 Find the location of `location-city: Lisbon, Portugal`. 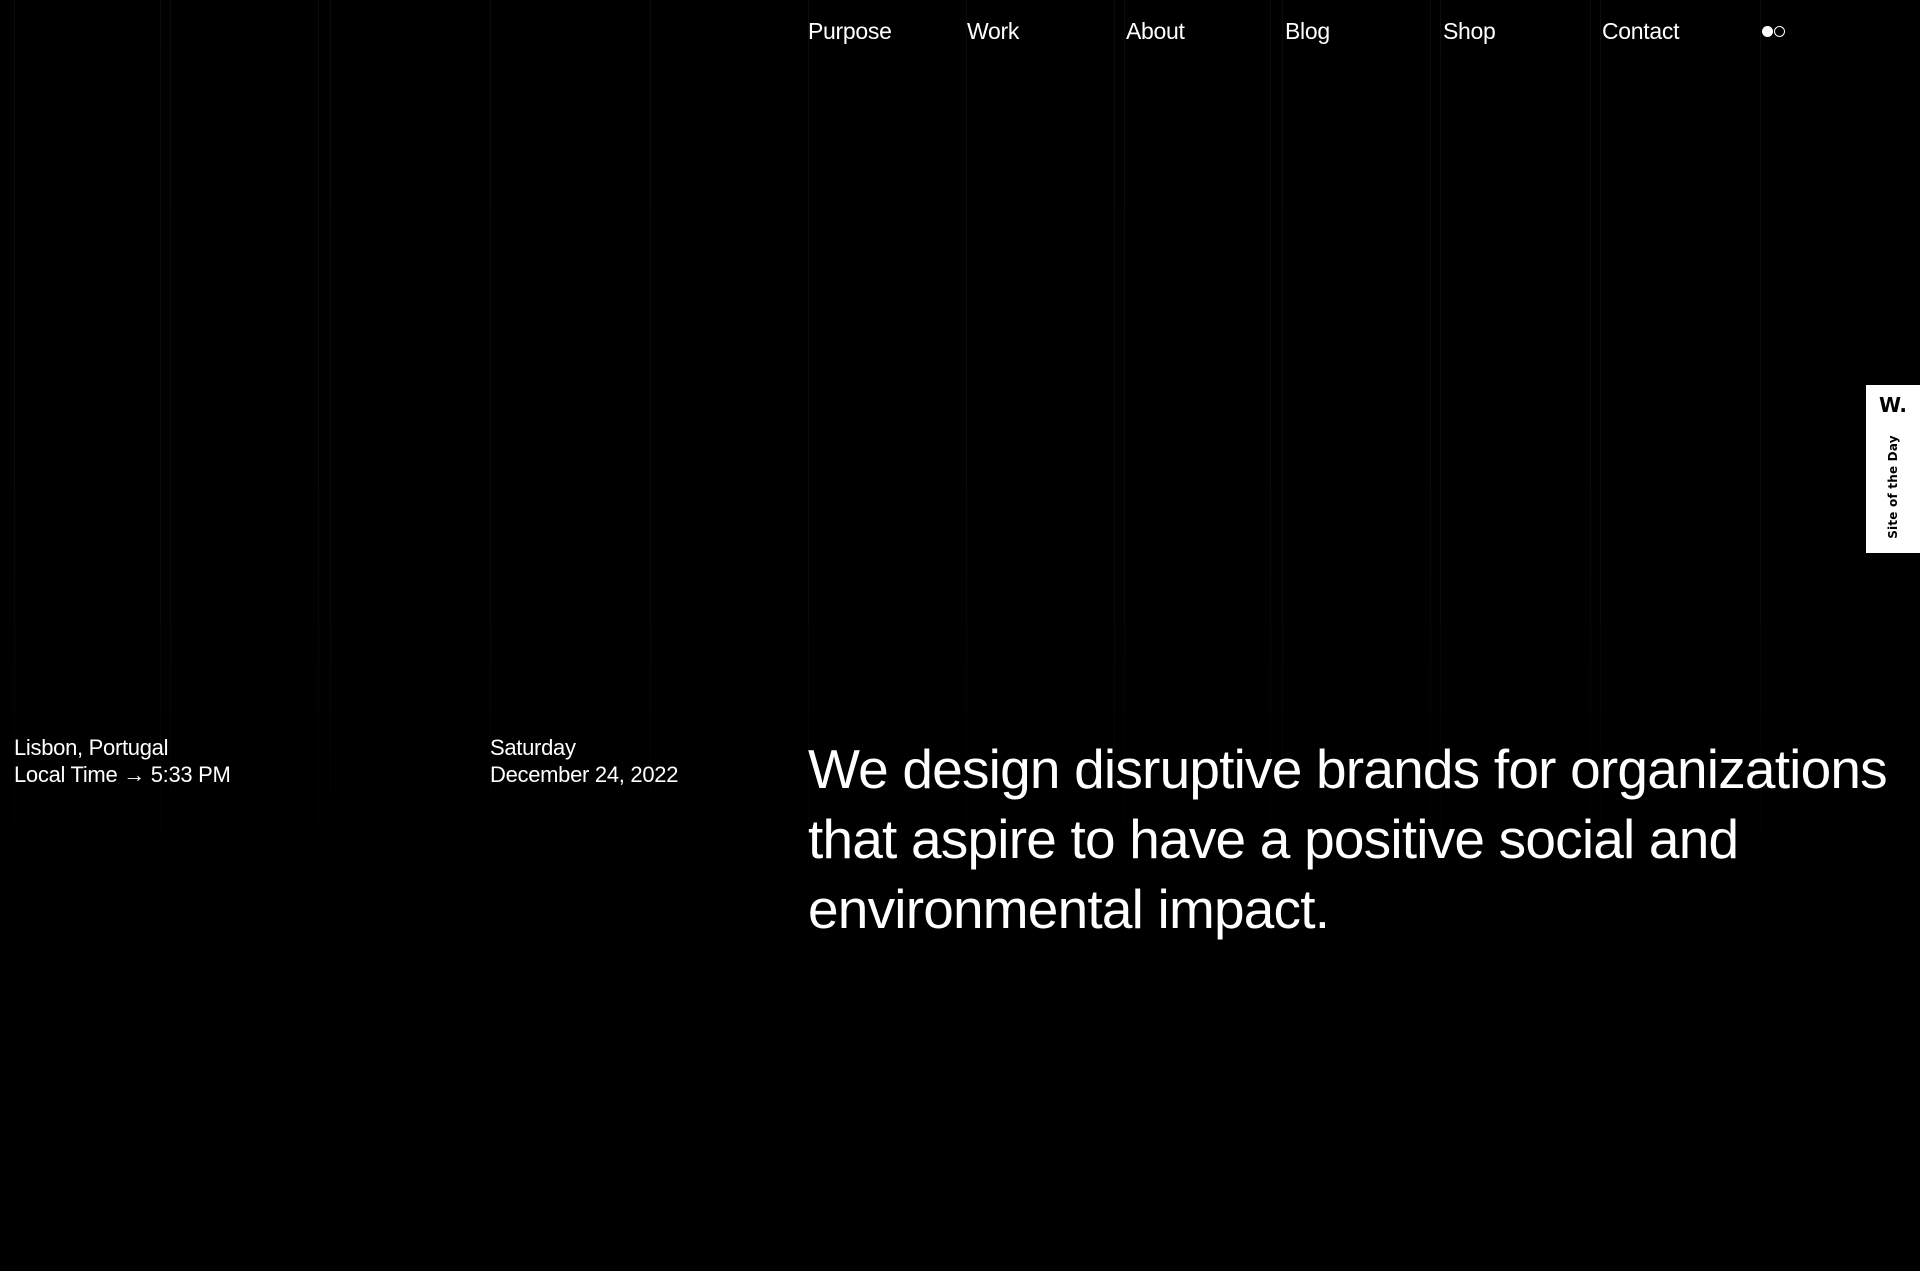

location-city: Lisbon, Portugal is located at coordinates (91, 747).